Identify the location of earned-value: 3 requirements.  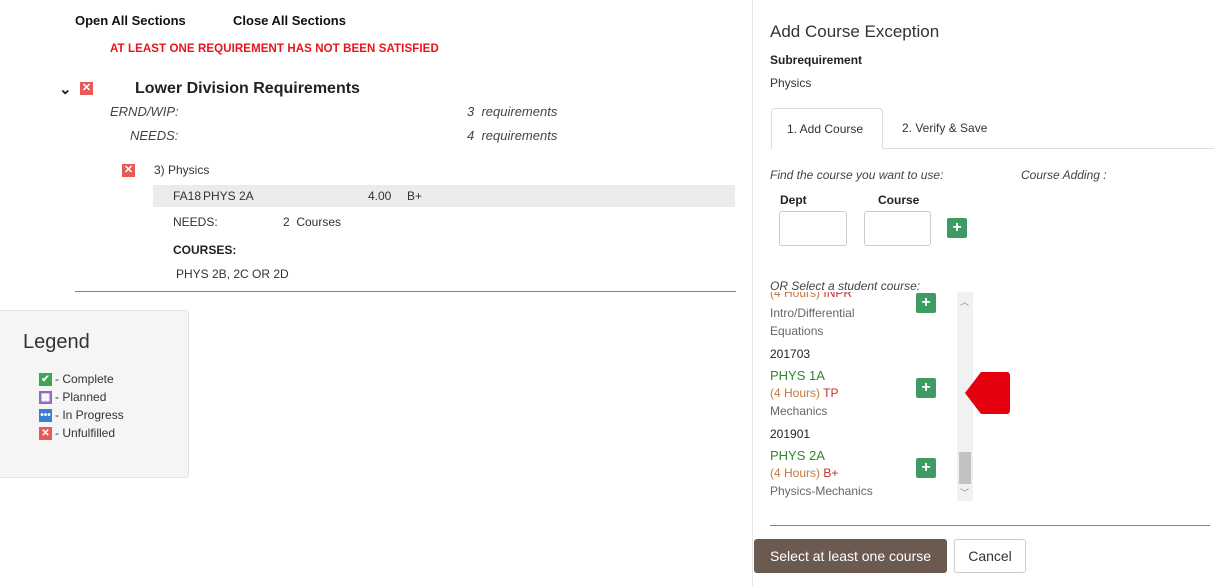
(512, 111).